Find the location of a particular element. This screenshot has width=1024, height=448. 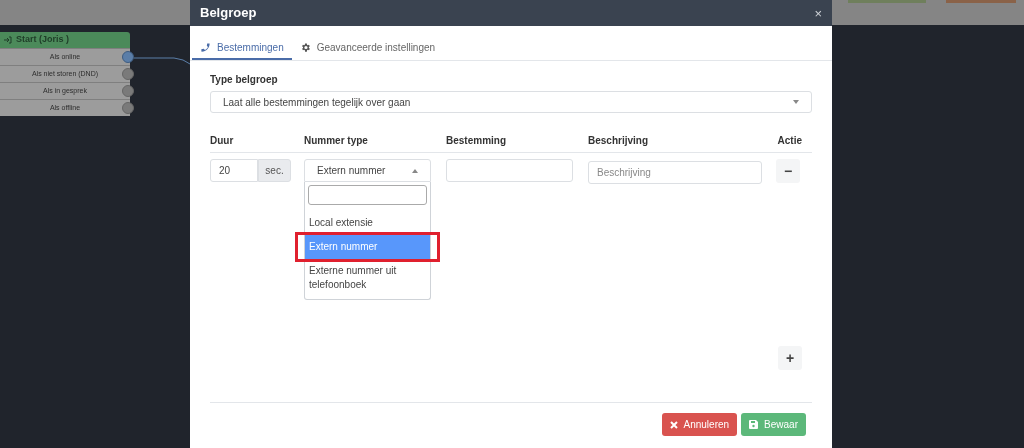

select-field: Laat alle bestemmingen tegelijk over gaan is located at coordinates (511, 102).